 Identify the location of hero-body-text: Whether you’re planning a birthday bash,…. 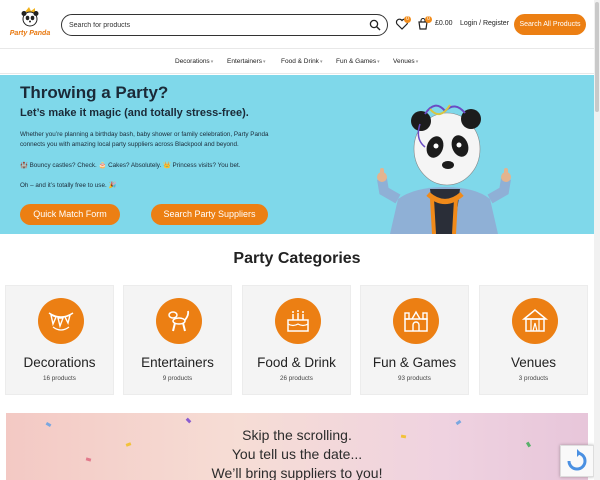
(144, 139).